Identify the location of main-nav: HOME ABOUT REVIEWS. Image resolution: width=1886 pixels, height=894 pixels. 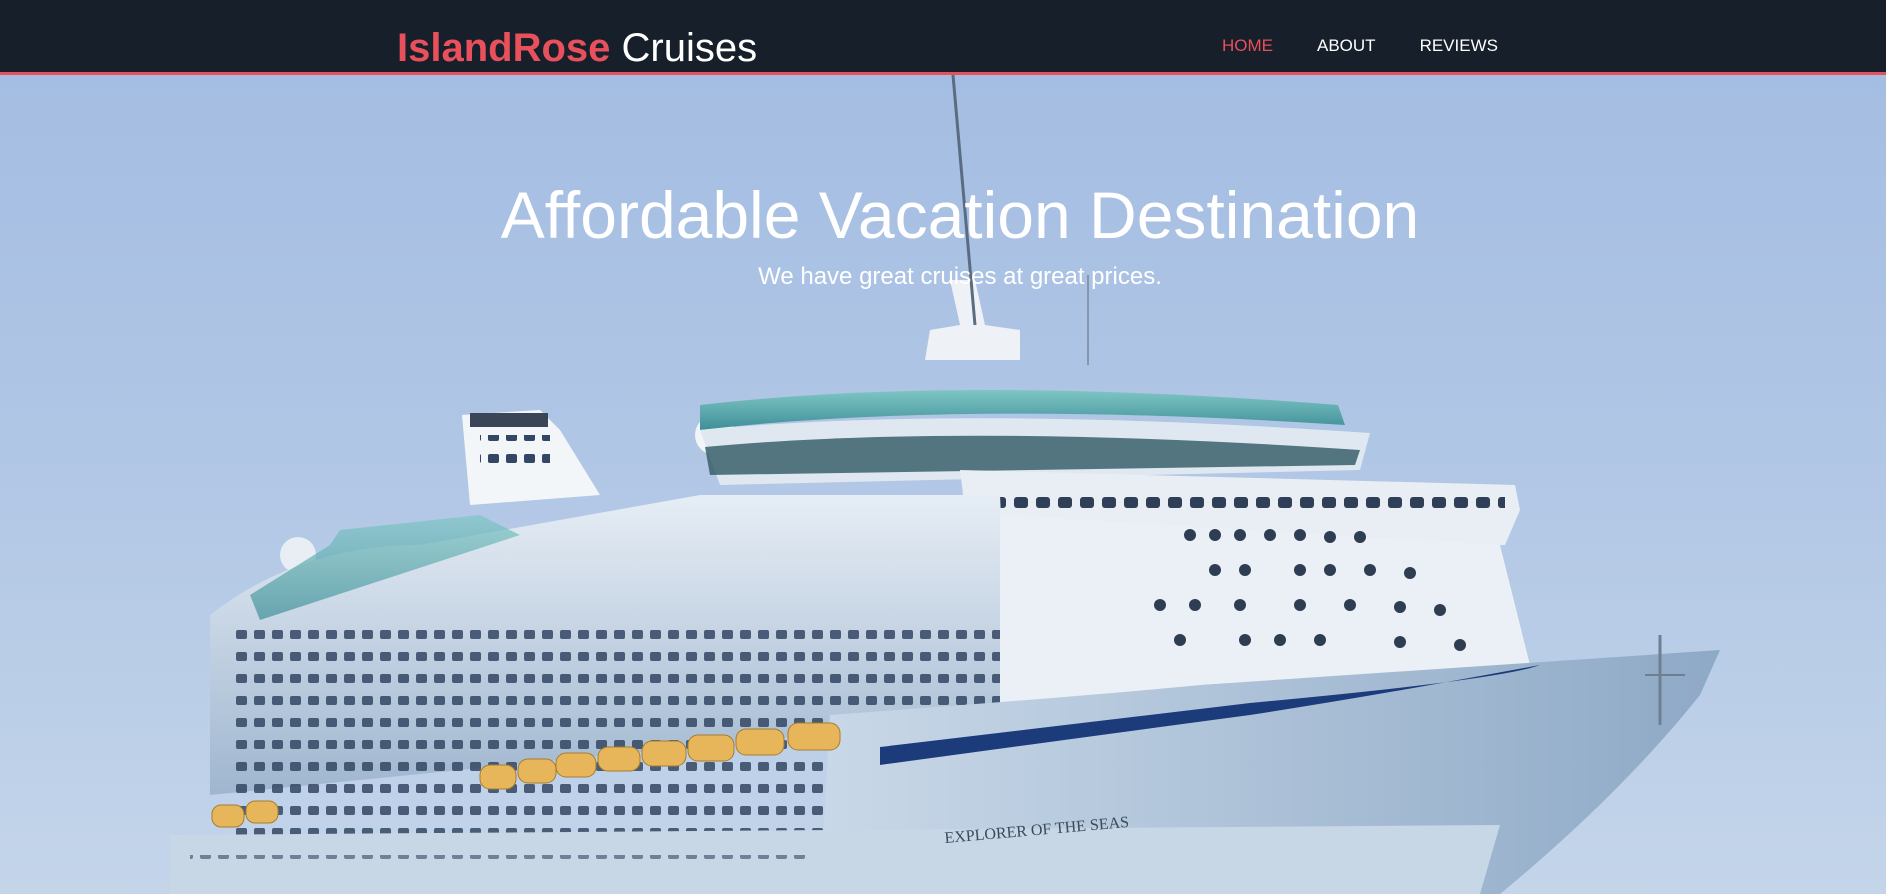
(1382, 46).